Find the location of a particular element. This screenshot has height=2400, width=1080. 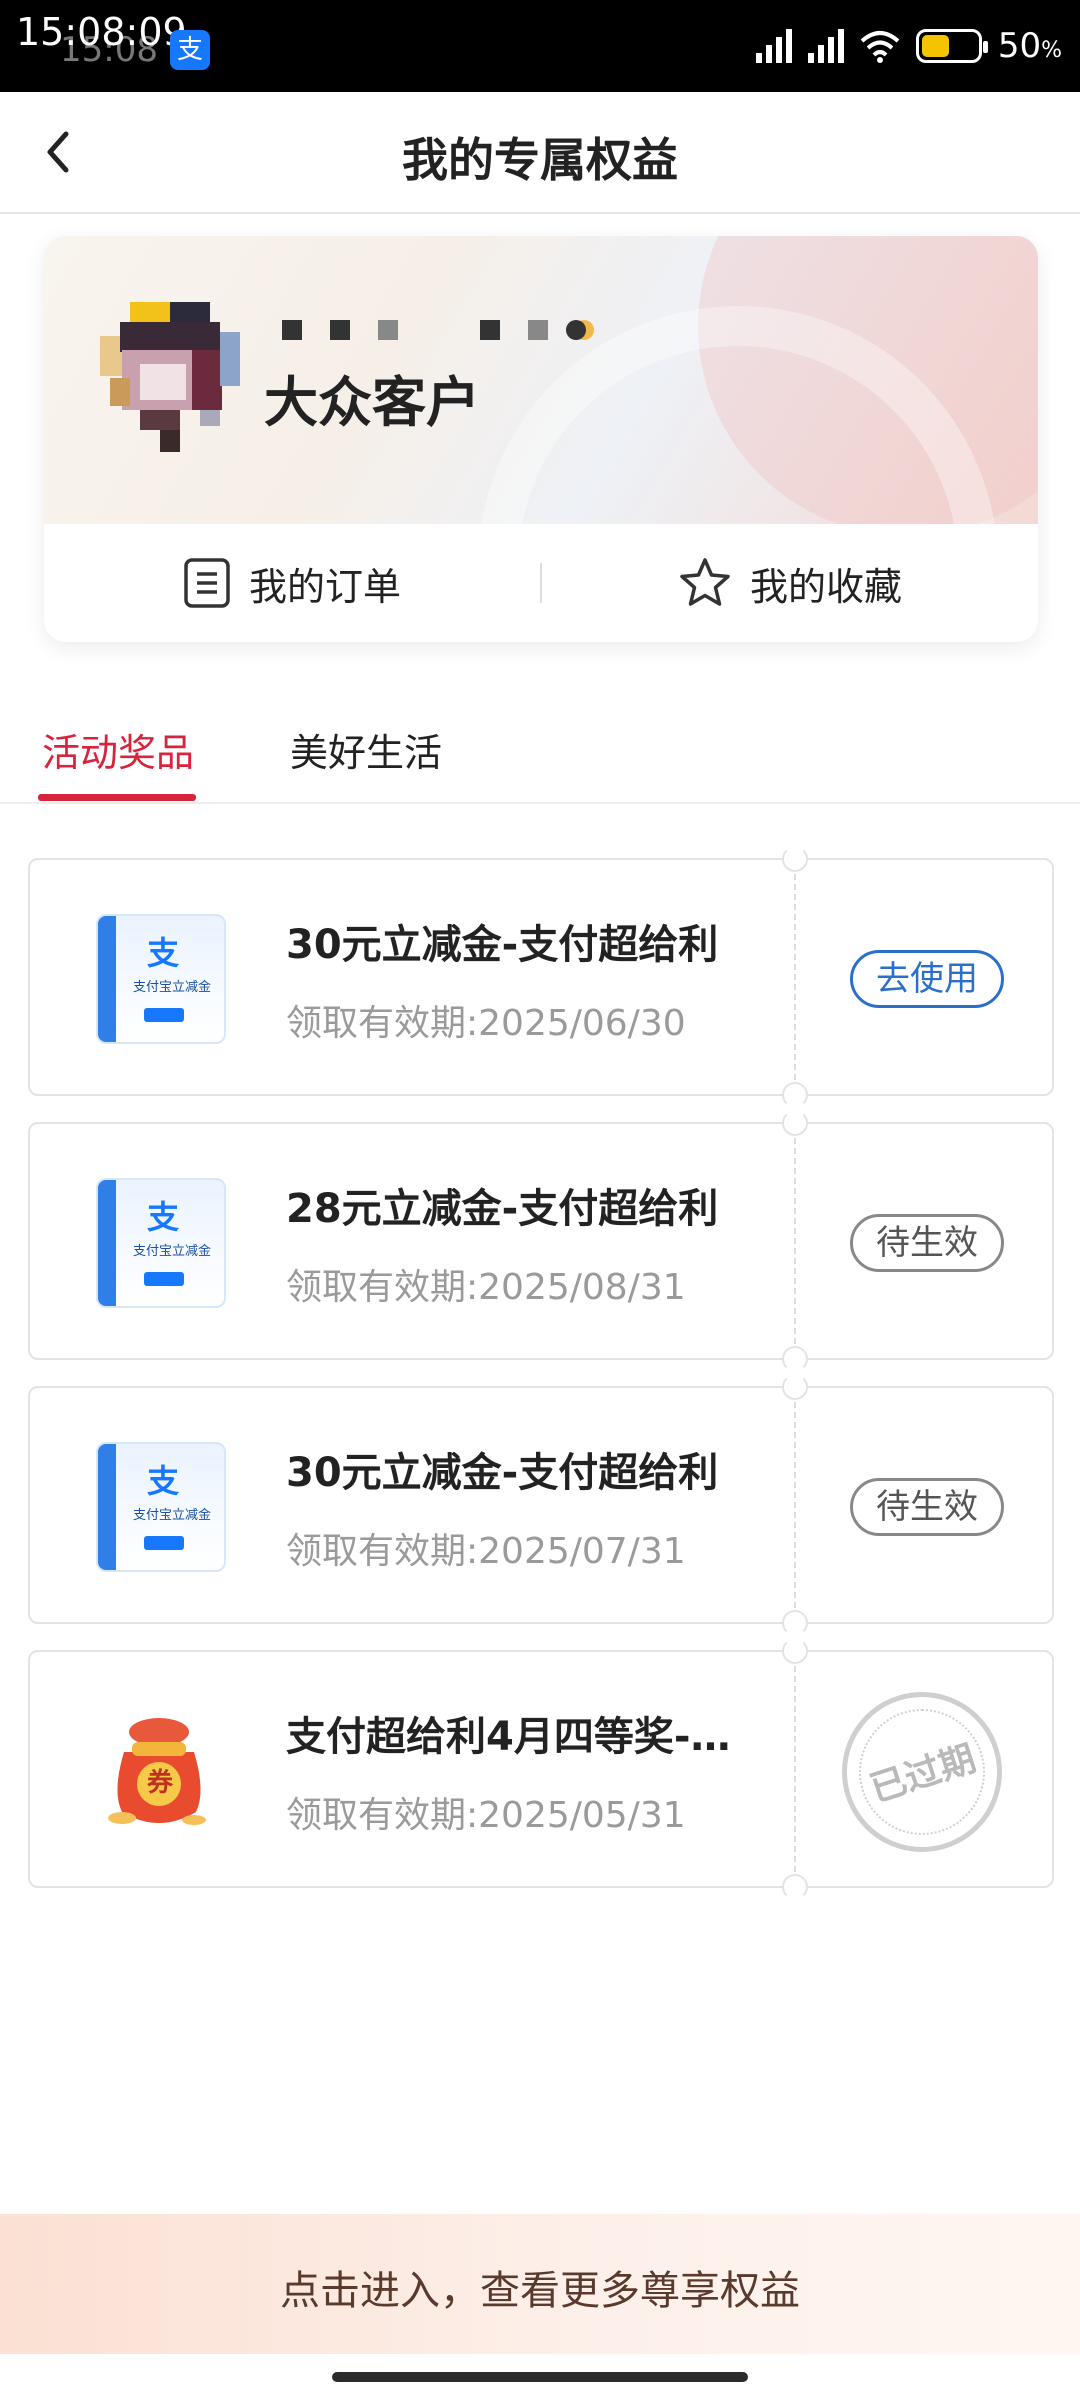

cell-signal-2-icon is located at coordinates (825, 46).